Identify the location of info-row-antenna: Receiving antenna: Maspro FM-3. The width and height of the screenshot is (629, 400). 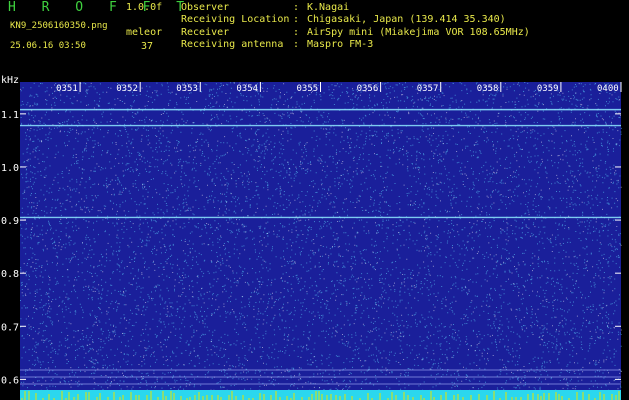
(355, 45).